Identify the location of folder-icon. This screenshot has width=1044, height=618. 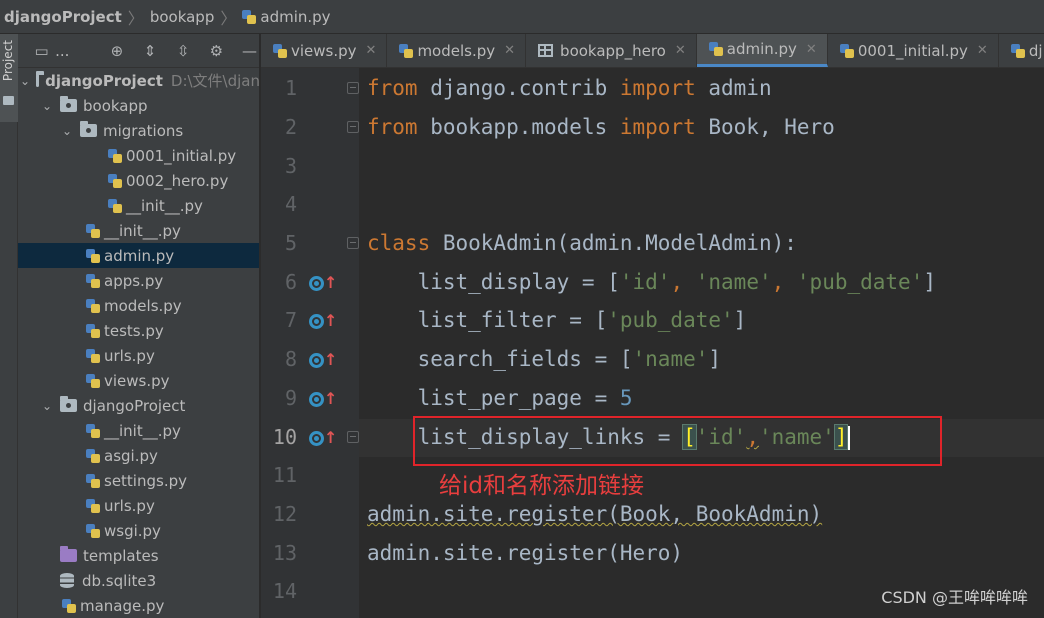
(40, 79).